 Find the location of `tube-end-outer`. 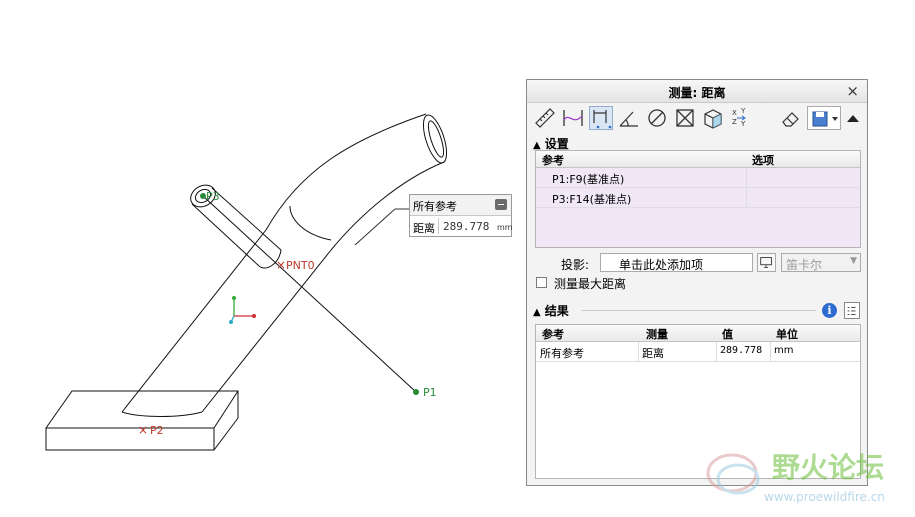

tube-end-outer is located at coordinates (435, 139).